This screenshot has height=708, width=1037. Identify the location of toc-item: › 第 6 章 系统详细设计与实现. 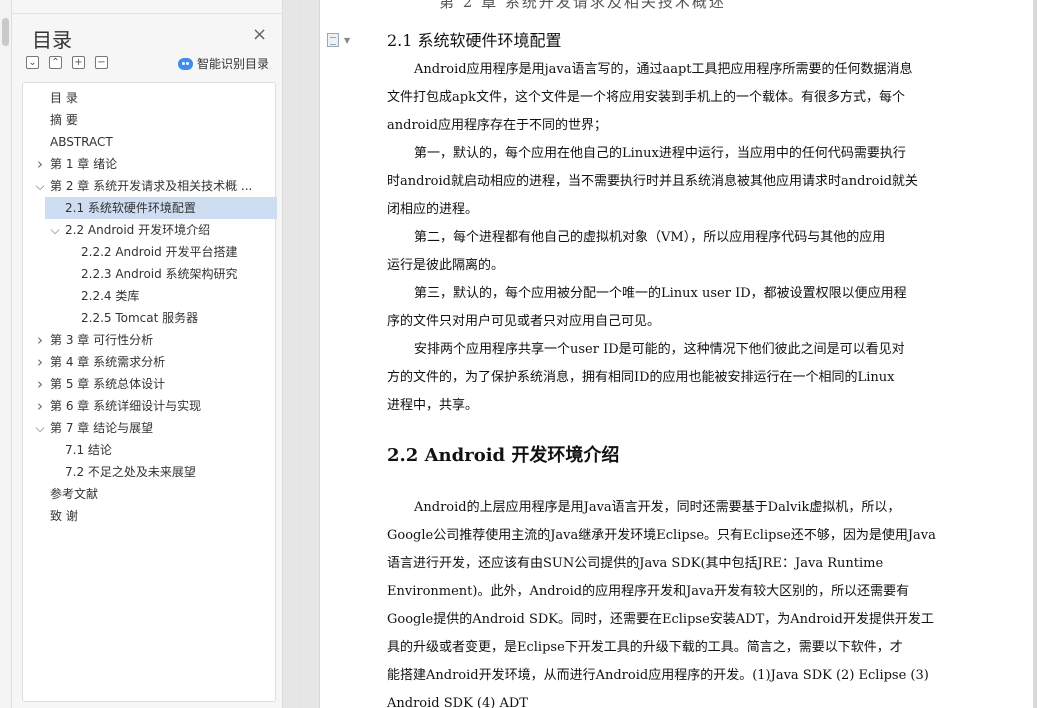
(149, 406).